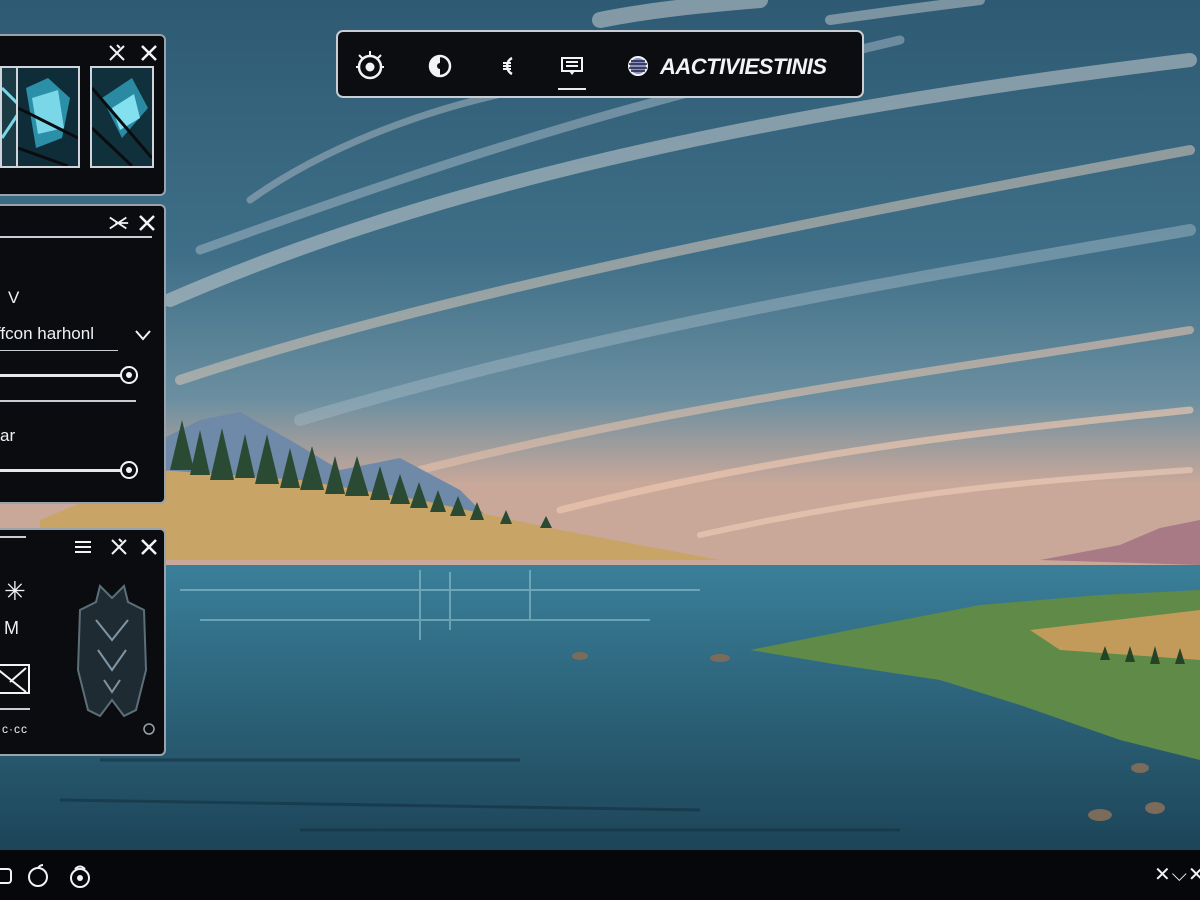 The width and height of the screenshot is (1200, 900). What do you see at coordinates (59, 350) in the screenshot?
I see `dropdown-underline` at bounding box center [59, 350].